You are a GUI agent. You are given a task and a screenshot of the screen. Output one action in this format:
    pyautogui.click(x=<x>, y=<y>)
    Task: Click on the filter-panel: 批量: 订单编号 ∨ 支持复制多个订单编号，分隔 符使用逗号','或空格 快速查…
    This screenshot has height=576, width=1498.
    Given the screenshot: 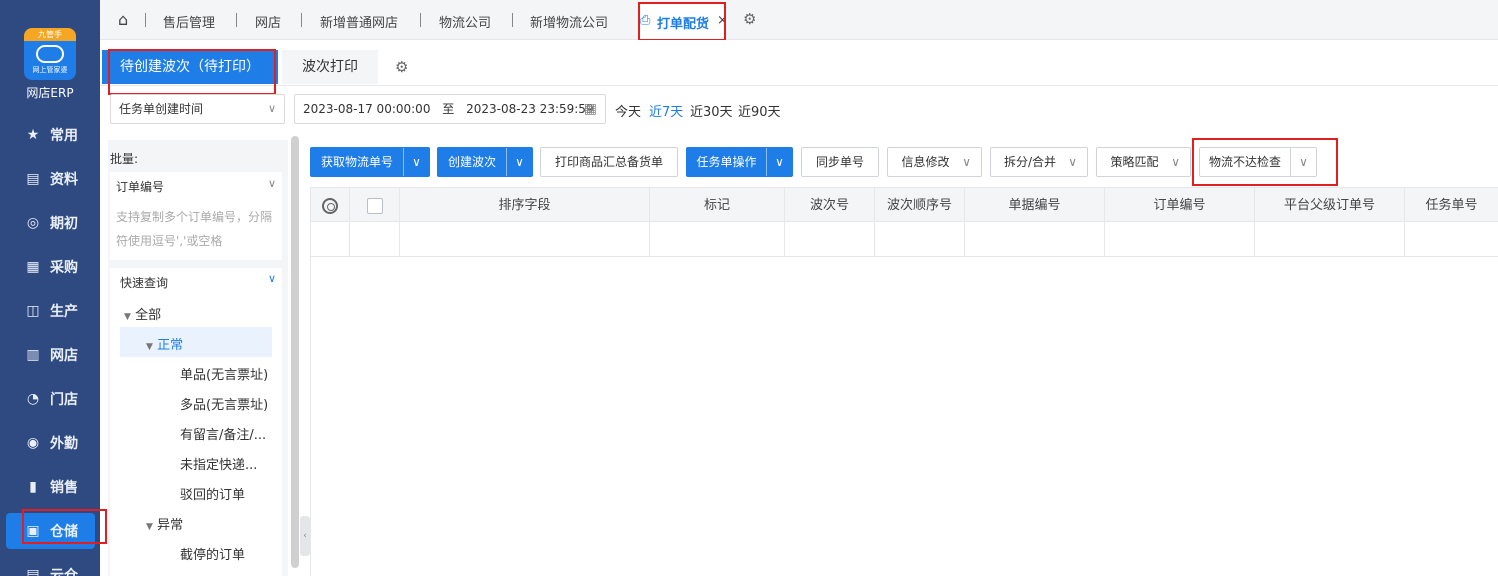 What is the action you would take?
    pyautogui.click(x=198, y=358)
    